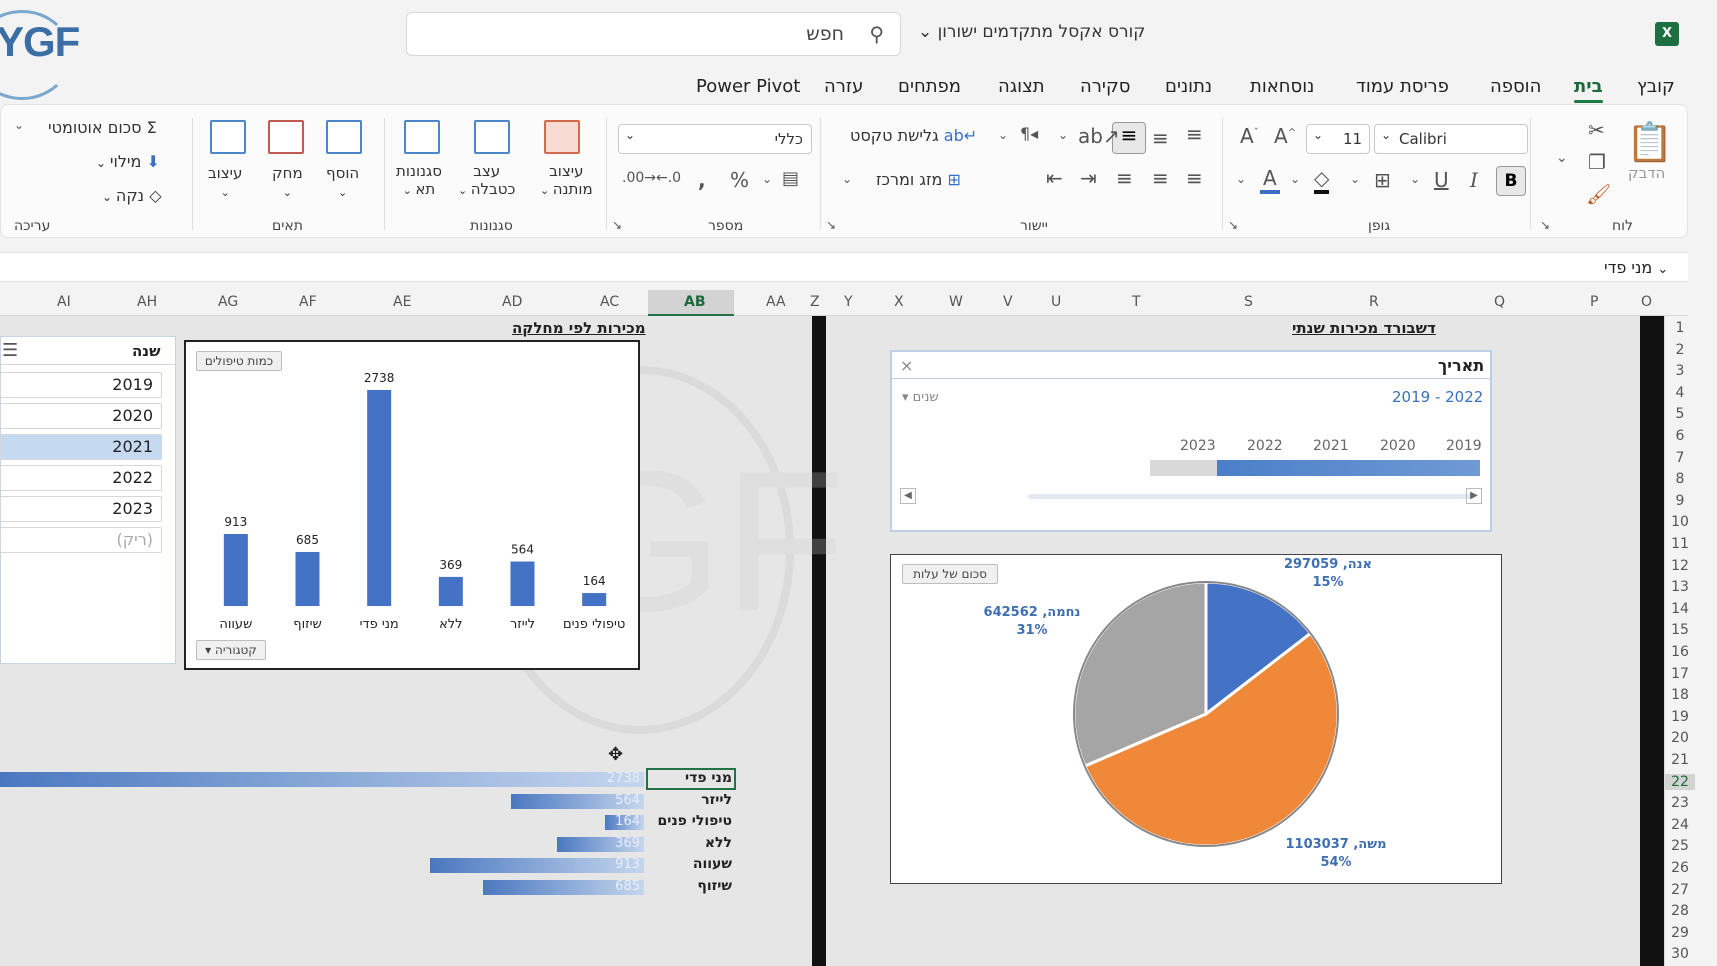 Image resolution: width=1717 pixels, height=966 pixels. What do you see at coordinates (1056, 302) in the screenshot?
I see `column-header-u: U` at bounding box center [1056, 302].